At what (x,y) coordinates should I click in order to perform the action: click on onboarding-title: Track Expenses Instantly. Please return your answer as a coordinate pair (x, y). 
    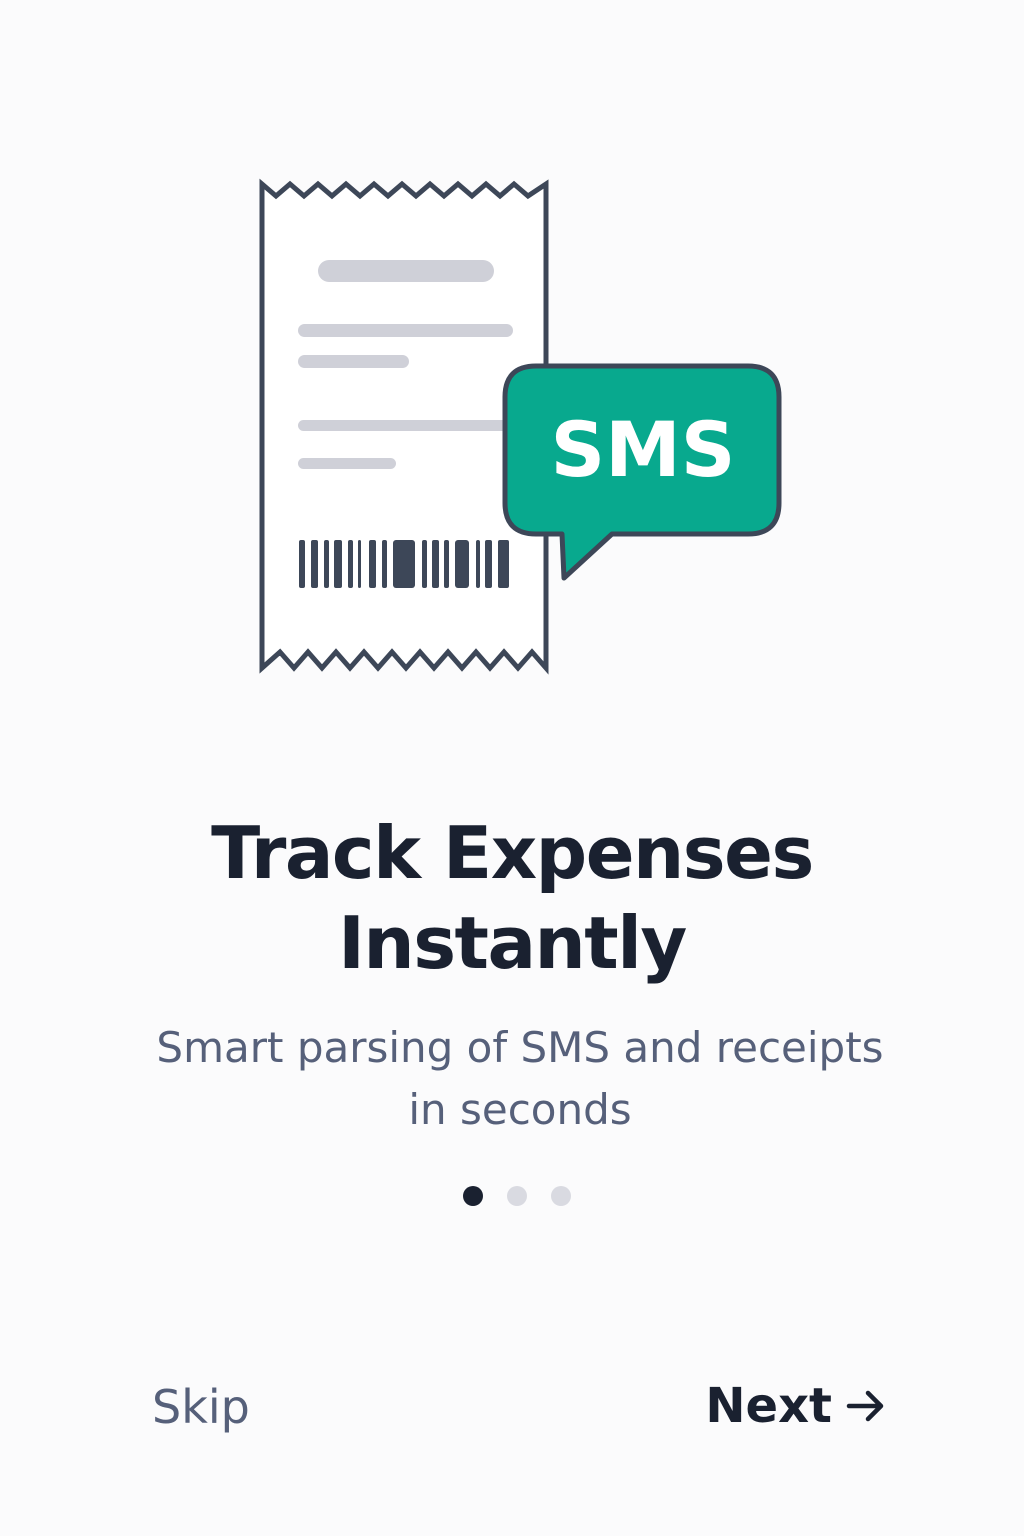
    Looking at the image, I should click on (512, 898).